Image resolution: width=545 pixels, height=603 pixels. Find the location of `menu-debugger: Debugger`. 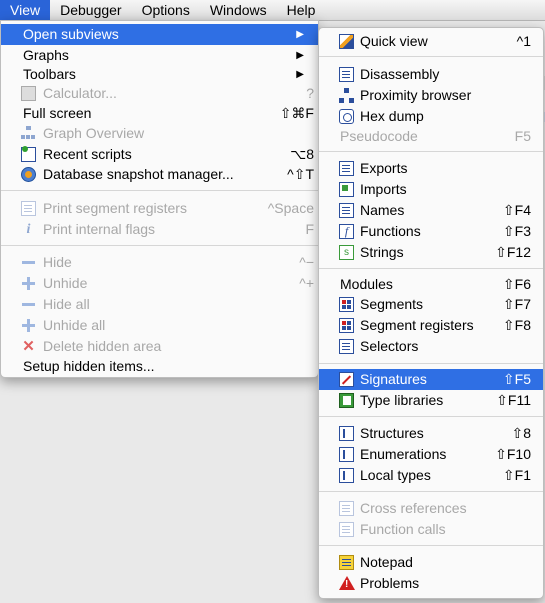

menu-debugger: Debugger is located at coordinates (91, 10).